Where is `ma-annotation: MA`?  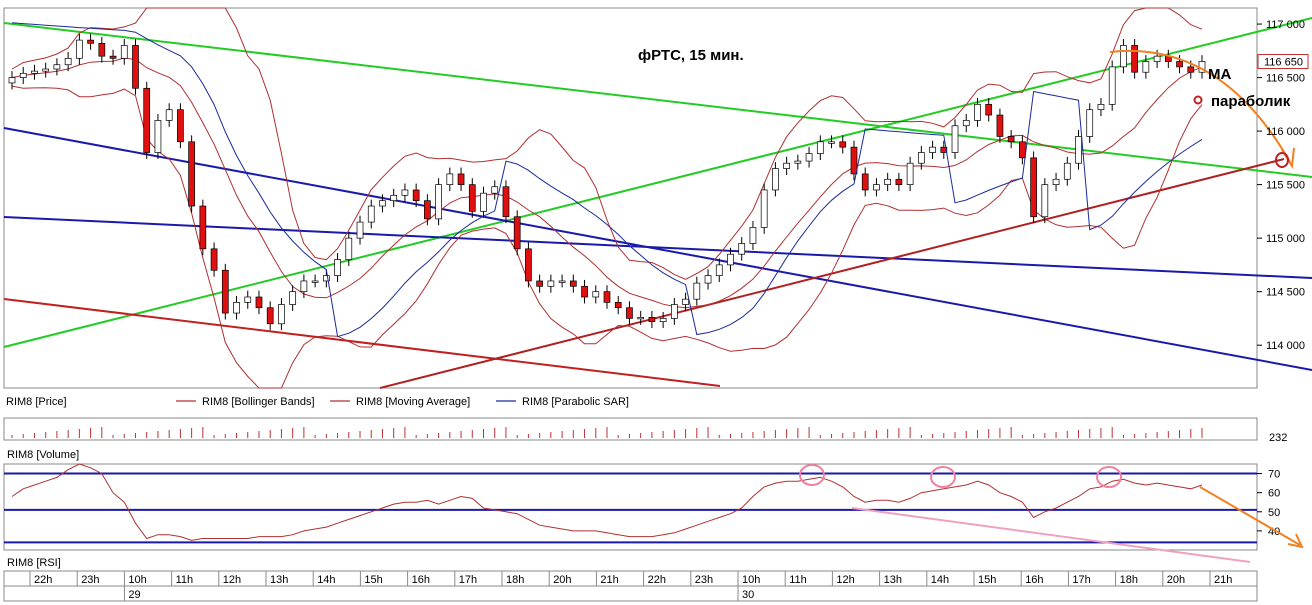
ma-annotation: MA is located at coordinates (1219, 74).